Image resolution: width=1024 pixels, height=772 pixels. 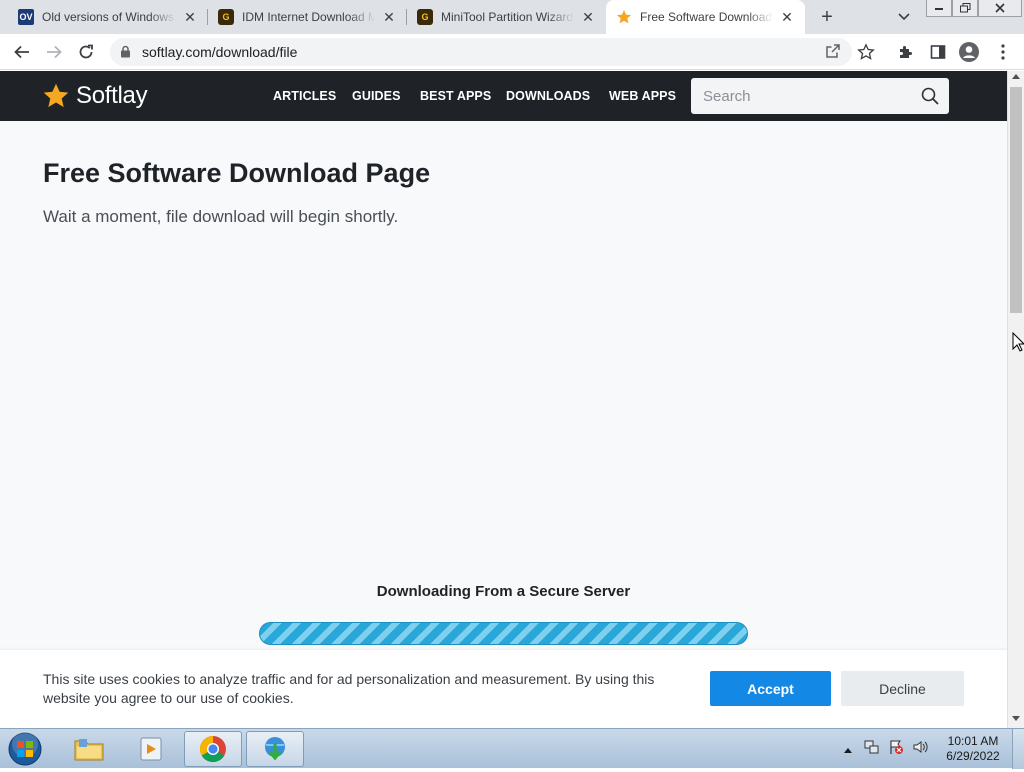 I want to click on address-bar: softlay.com/download/file, so click(x=481, y=52).